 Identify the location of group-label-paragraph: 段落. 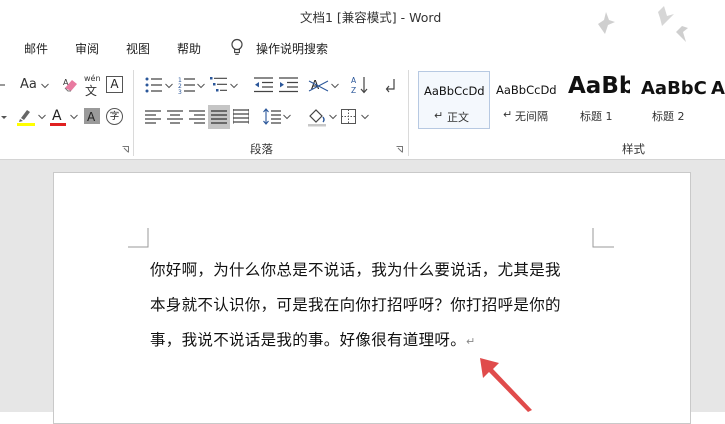
(261, 149).